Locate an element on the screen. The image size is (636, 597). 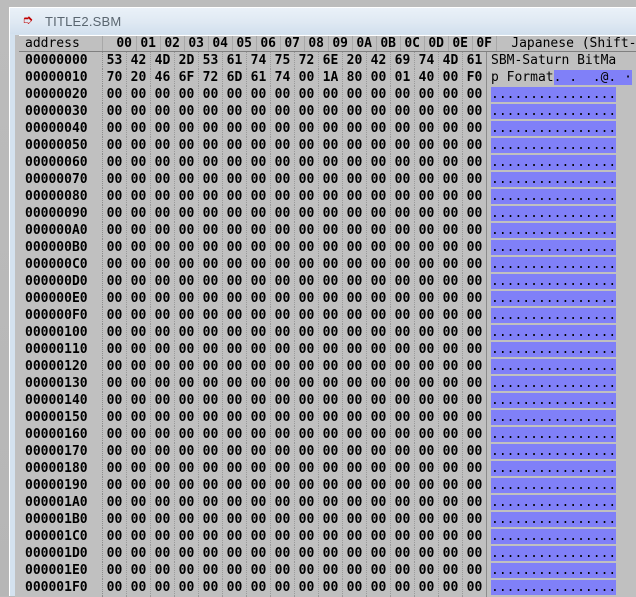
hex-byte: 6D is located at coordinates (235, 77).